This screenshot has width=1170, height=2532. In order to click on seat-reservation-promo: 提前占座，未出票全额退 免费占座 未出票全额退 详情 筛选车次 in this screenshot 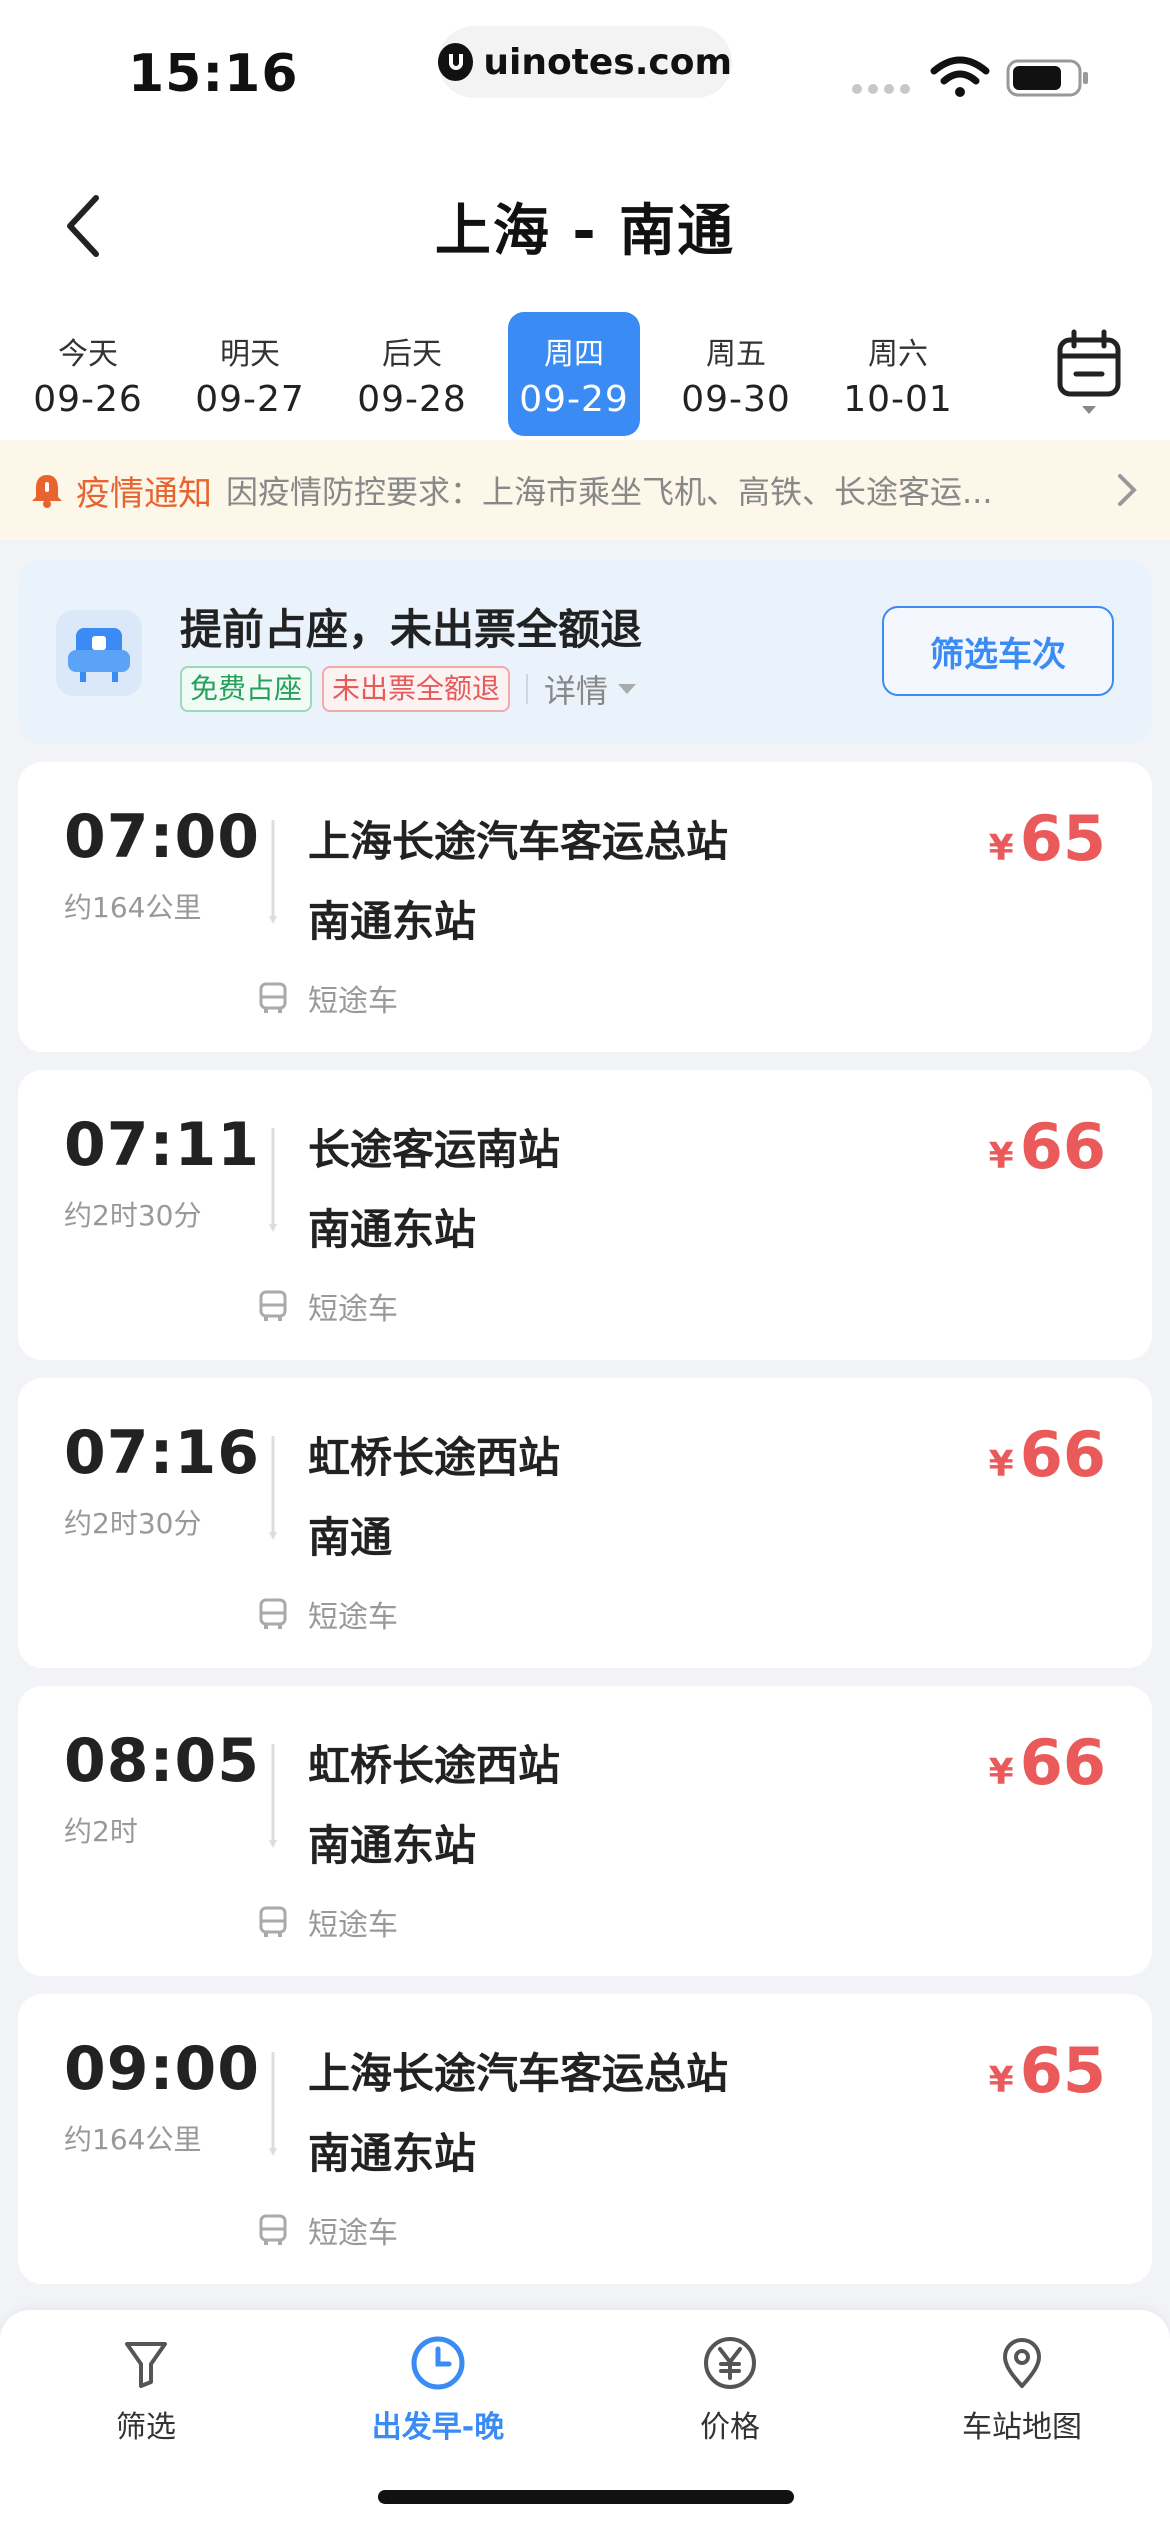, I will do `click(585, 652)`.